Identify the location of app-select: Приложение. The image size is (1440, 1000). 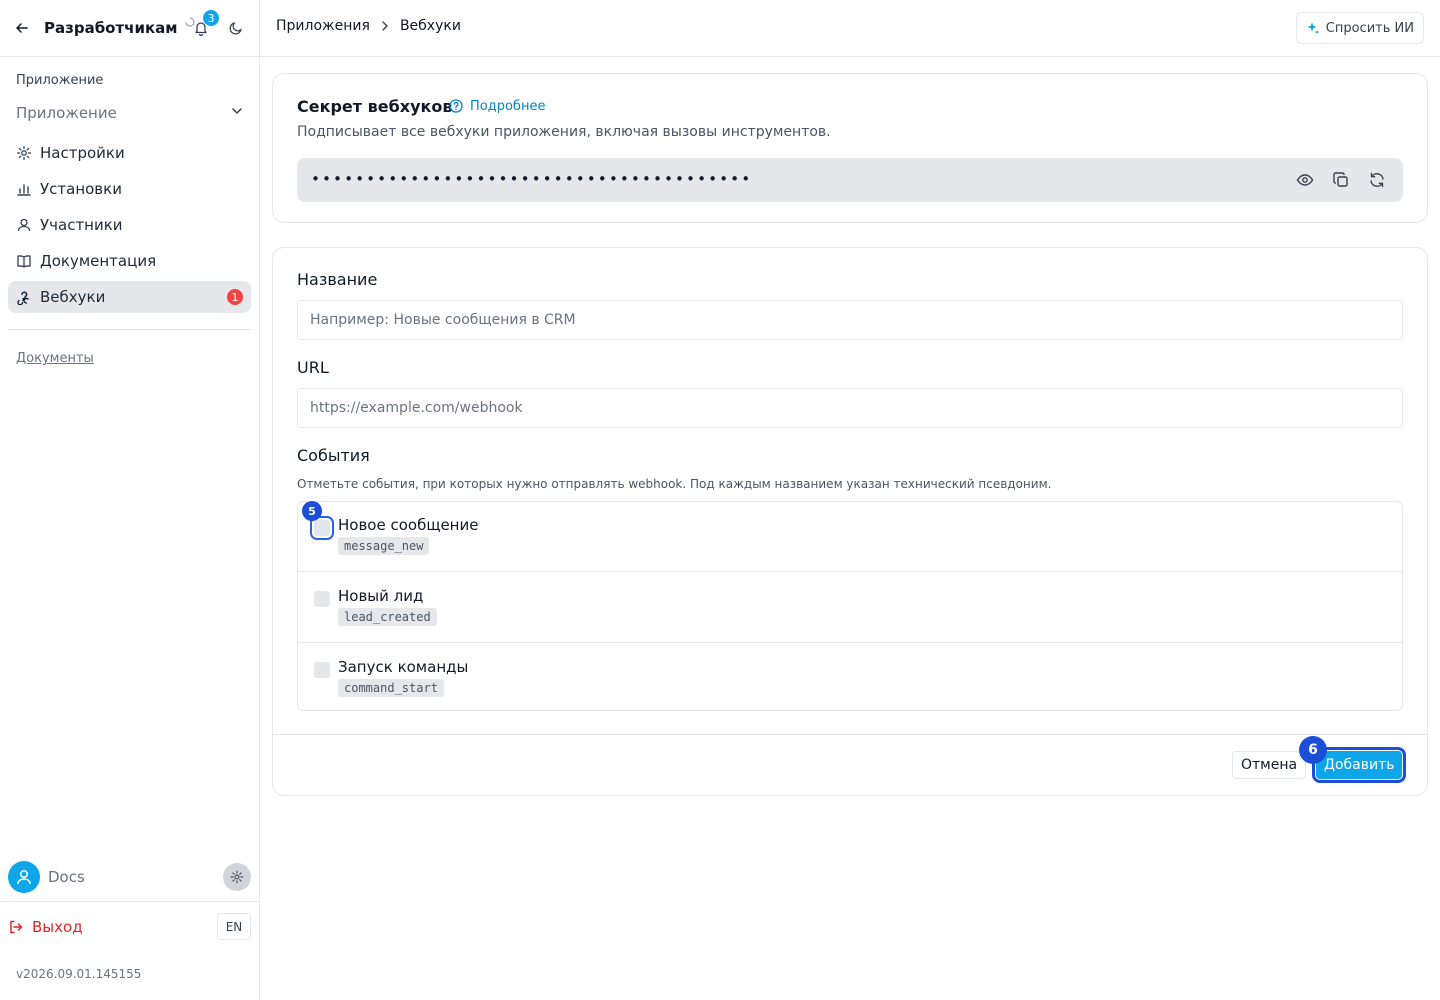
(130, 113).